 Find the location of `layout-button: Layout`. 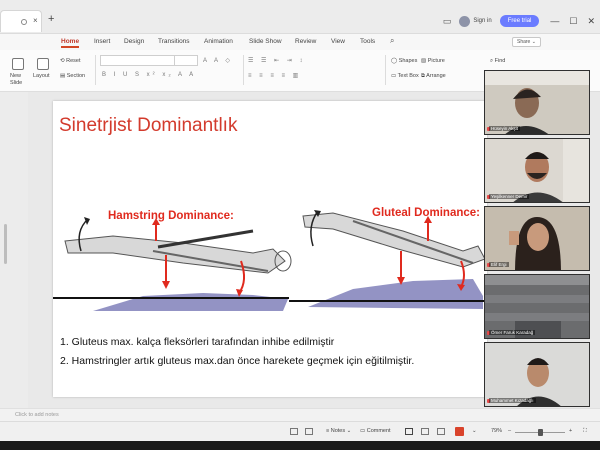

layout-button: Layout is located at coordinates (41, 76).